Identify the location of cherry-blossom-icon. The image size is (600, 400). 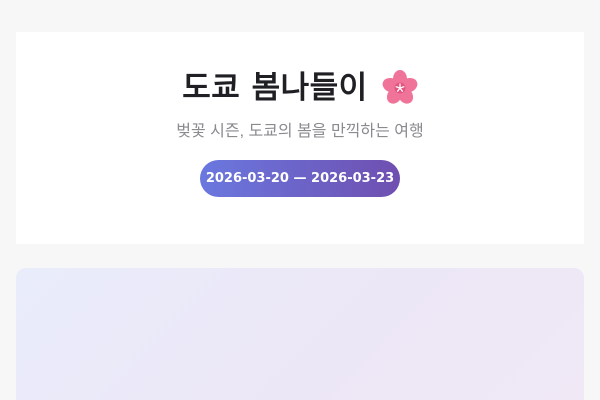
(400, 88).